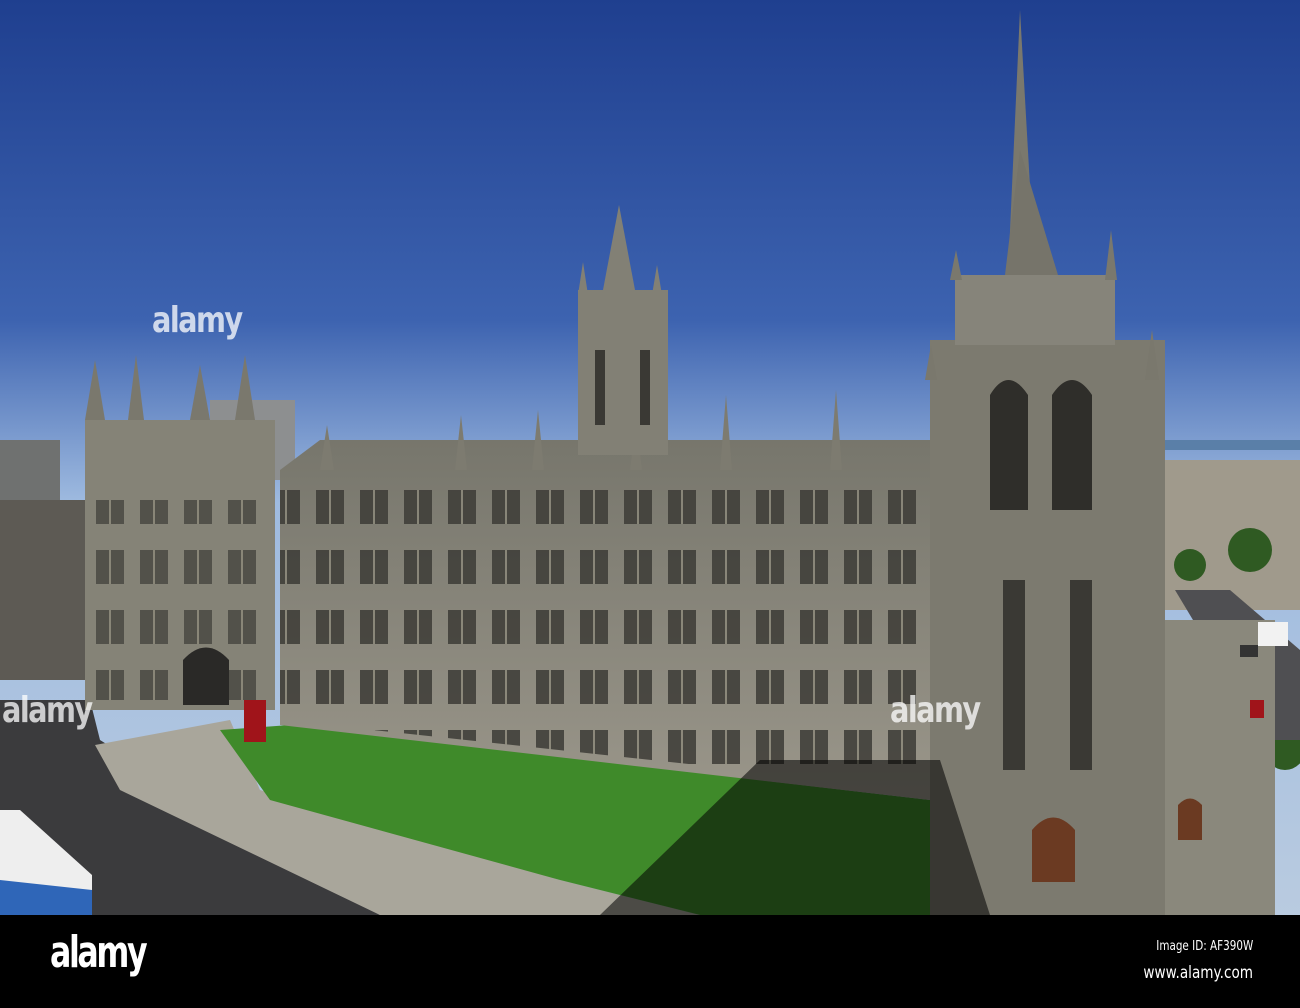 This screenshot has height=1008, width=1300. What do you see at coordinates (255, 721) in the screenshot?
I see `red-sign` at bounding box center [255, 721].